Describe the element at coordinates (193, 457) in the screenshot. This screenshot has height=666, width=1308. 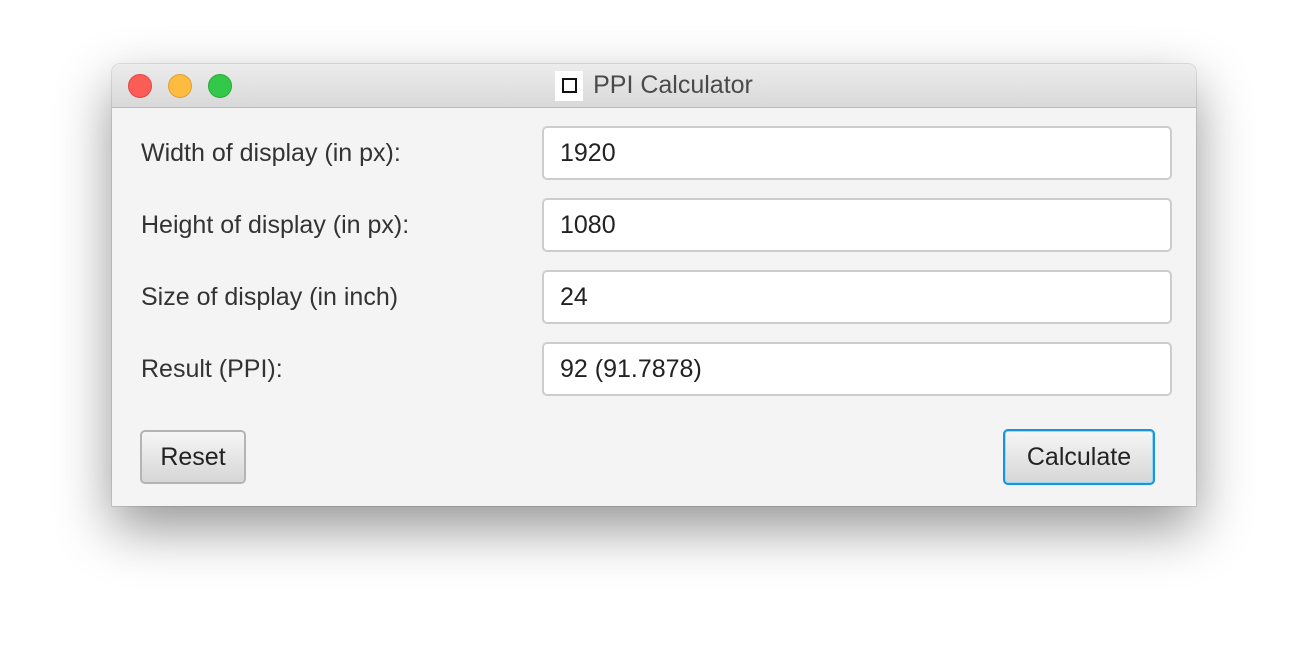
I see `reset-button: Reset` at that location.